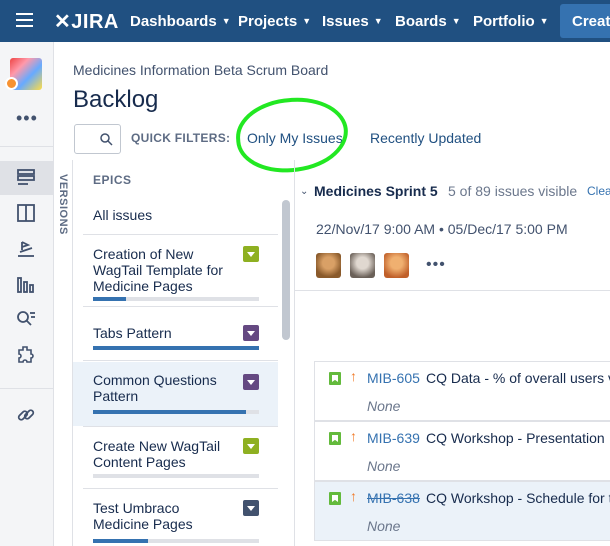 The width and height of the screenshot is (610, 546). What do you see at coordinates (393, 498) in the screenshot?
I see `issue-key: MIB-638` at bounding box center [393, 498].